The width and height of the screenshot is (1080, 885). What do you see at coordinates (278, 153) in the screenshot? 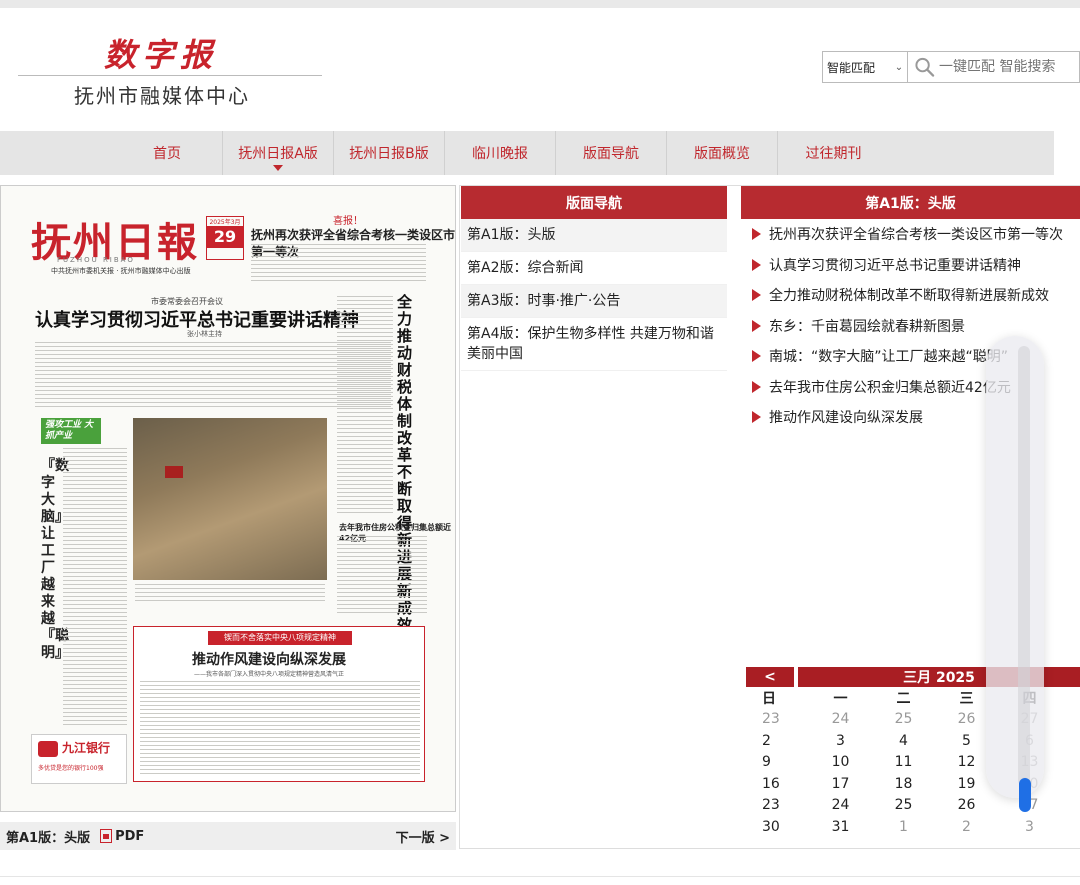
I see `nav-item-fuzhou-daily-a: 抚州日报A版` at bounding box center [278, 153].